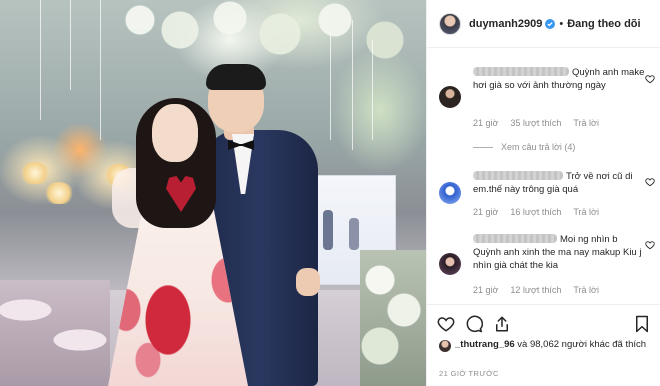 The image size is (660, 386). Describe the element at coordinates (505, 24) in the screenshot. I see `author-username: duymanh2909` at that location.